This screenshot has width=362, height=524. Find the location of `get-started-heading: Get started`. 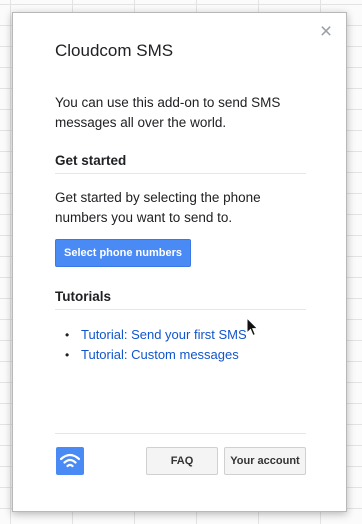

get-started-heading: Get started is located at coordinates (91, 160).